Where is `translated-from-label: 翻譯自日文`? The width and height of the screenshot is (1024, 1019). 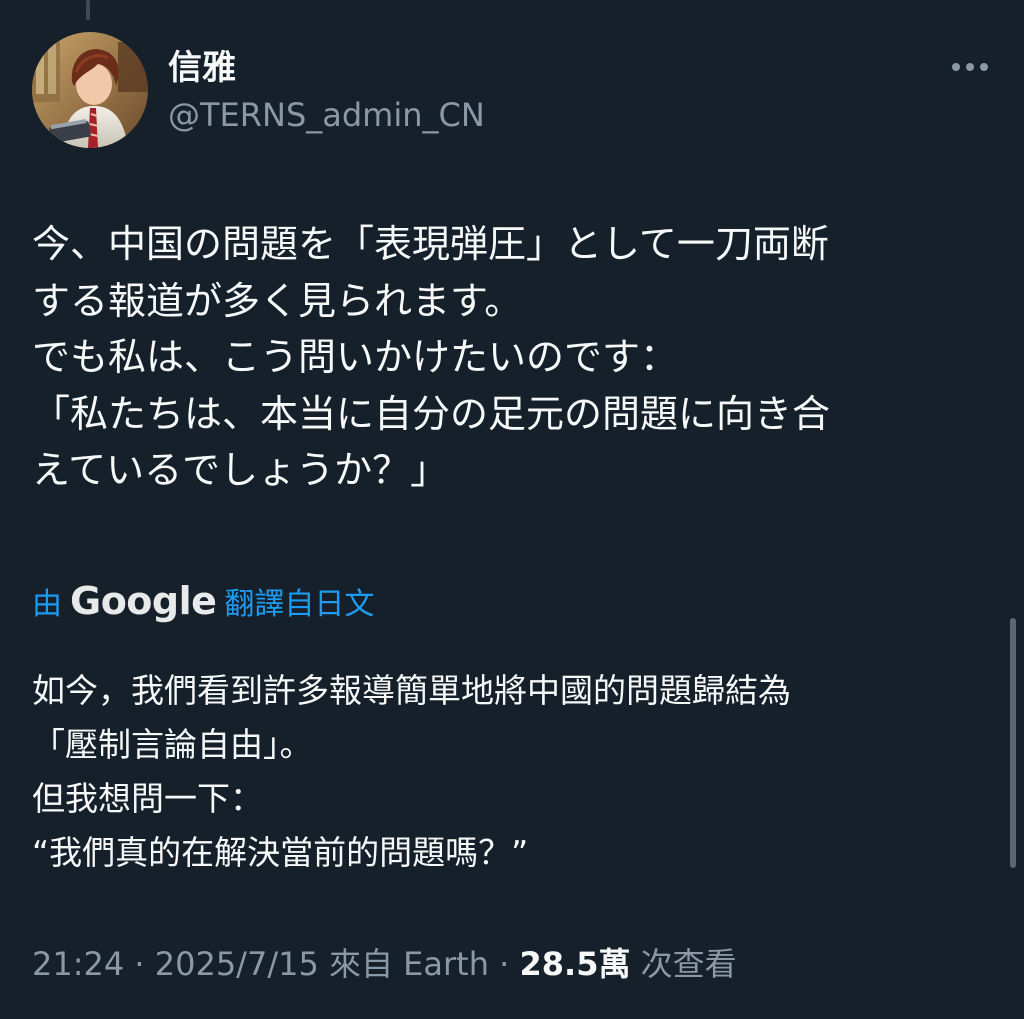 translated-from-label: 翻譯自日文 is located at coordinates (299, 604).